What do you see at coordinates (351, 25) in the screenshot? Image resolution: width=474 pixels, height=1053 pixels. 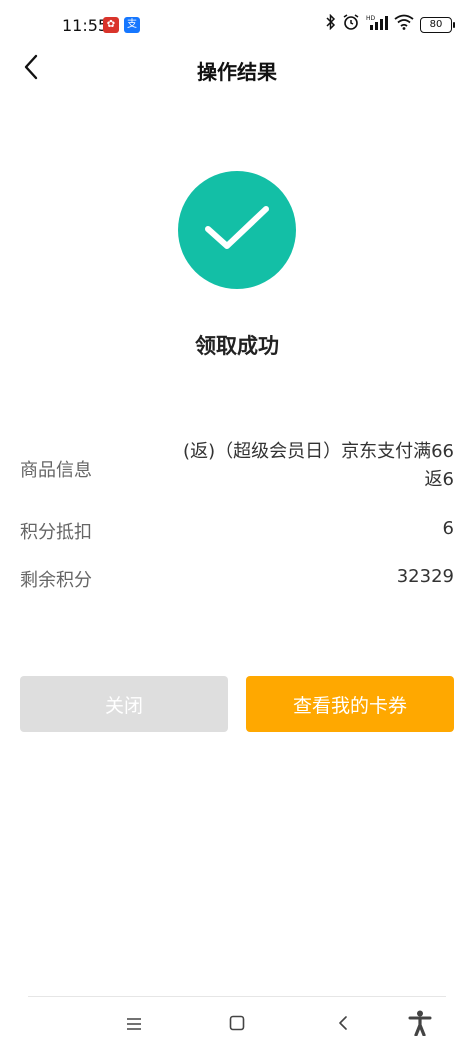 I see `alarm-icon` at bounding box center [351, 25].